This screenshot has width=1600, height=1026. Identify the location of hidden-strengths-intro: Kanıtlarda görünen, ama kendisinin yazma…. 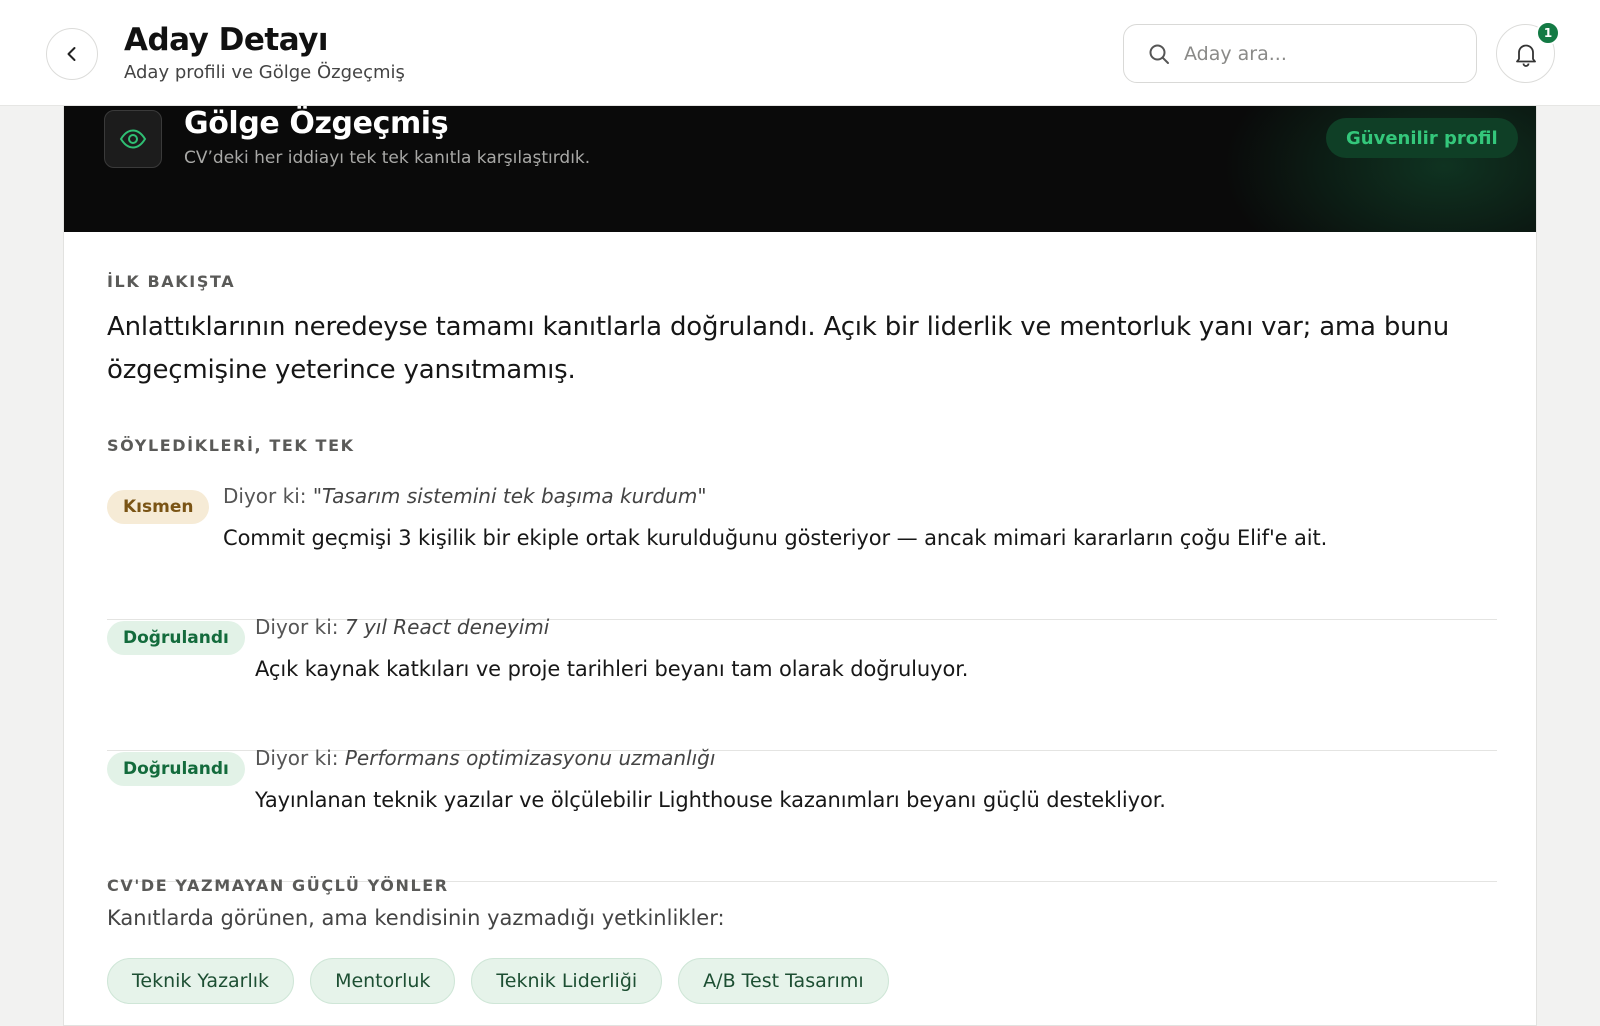
(416, 918).